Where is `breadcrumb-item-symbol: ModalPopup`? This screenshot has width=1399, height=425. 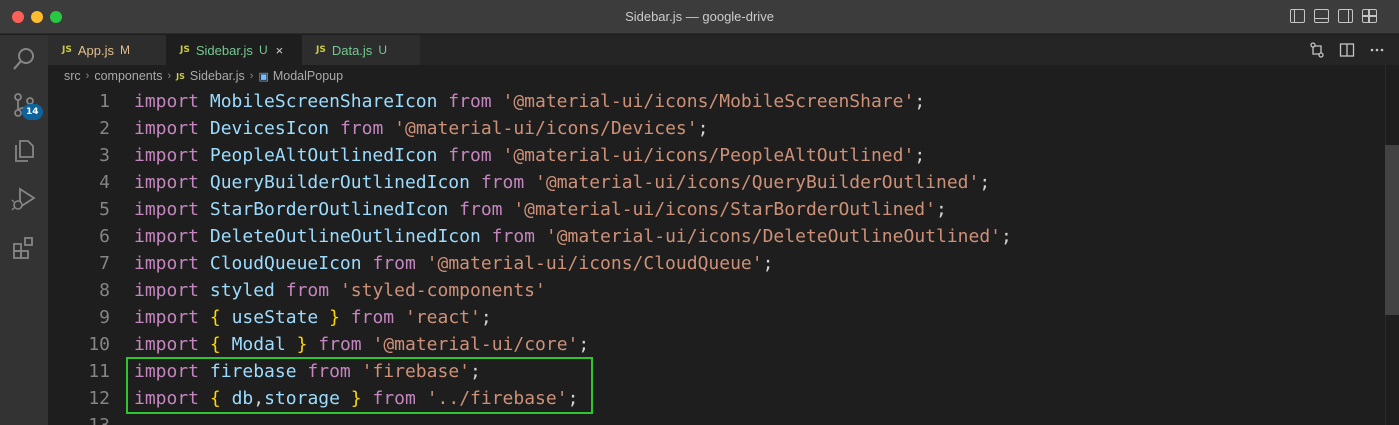 breadcrumb-item-symbol: ModalPopup is located at coordinates (308, 76).